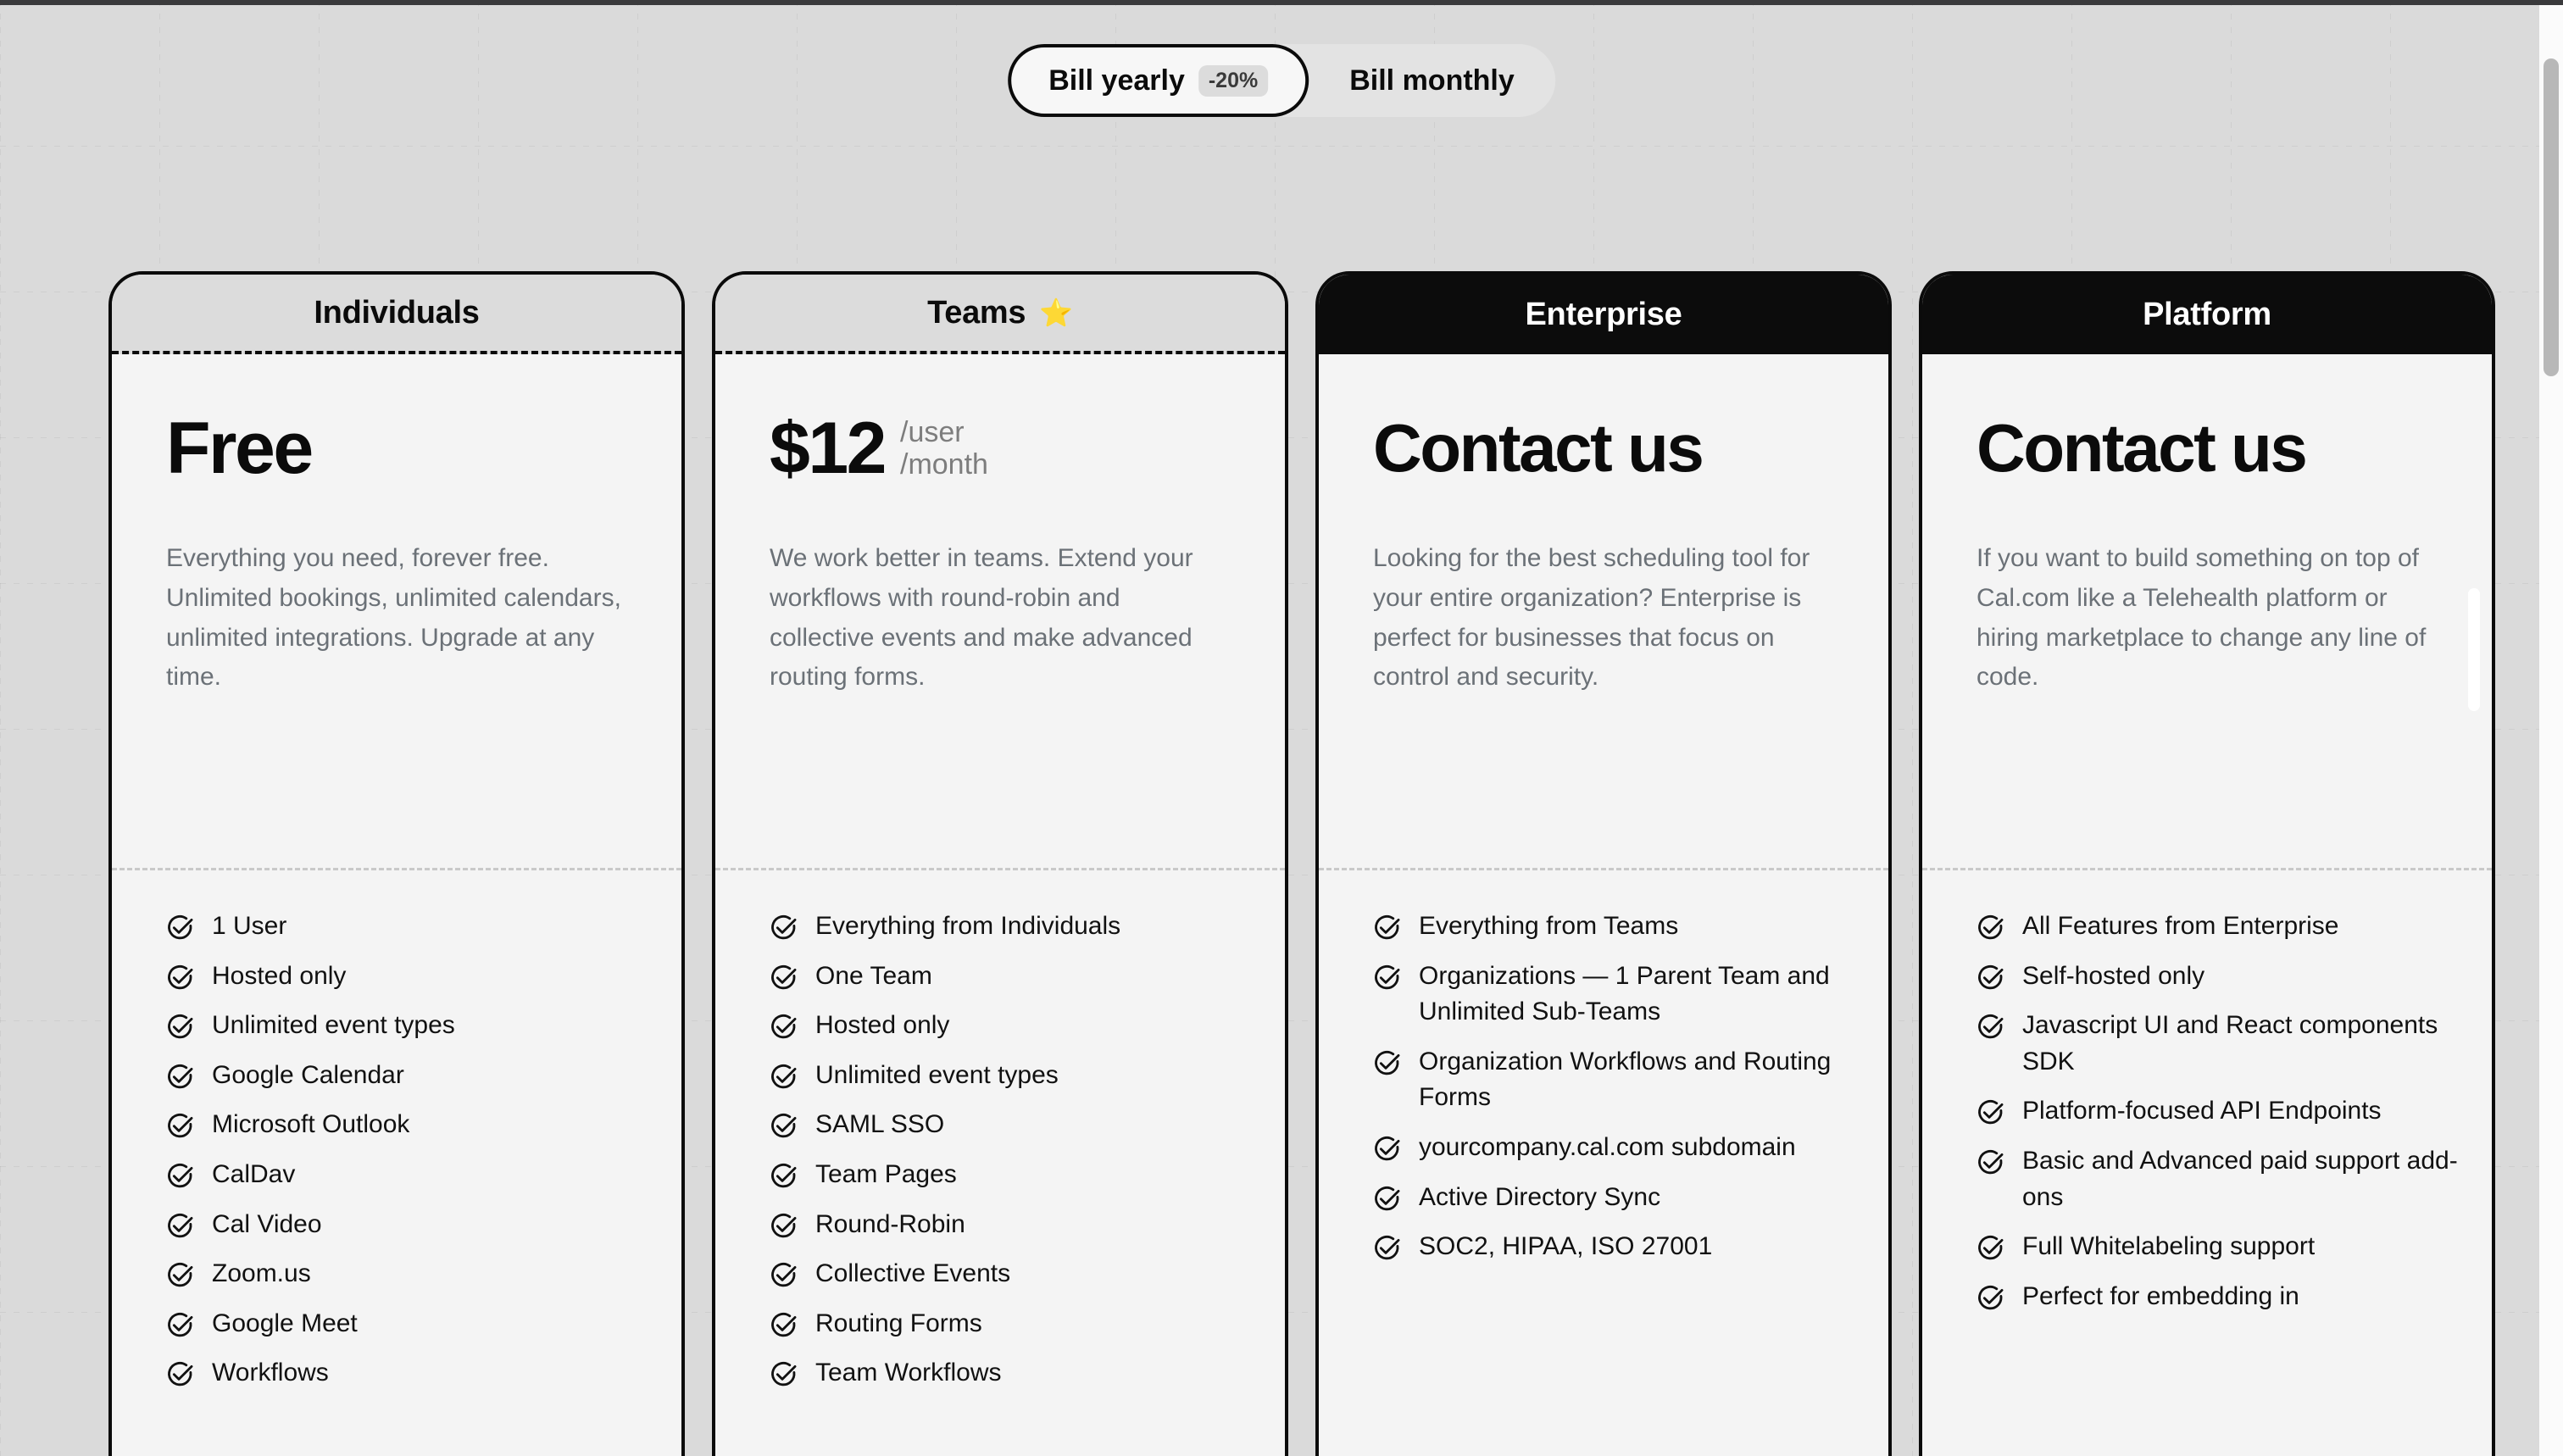 This screenshot has height=1456, width=2563. What do you see at coordinates (407, 1274) in the screenshot?
I see `feature-item: Zoom.us` at bounding box center [407, 1274].